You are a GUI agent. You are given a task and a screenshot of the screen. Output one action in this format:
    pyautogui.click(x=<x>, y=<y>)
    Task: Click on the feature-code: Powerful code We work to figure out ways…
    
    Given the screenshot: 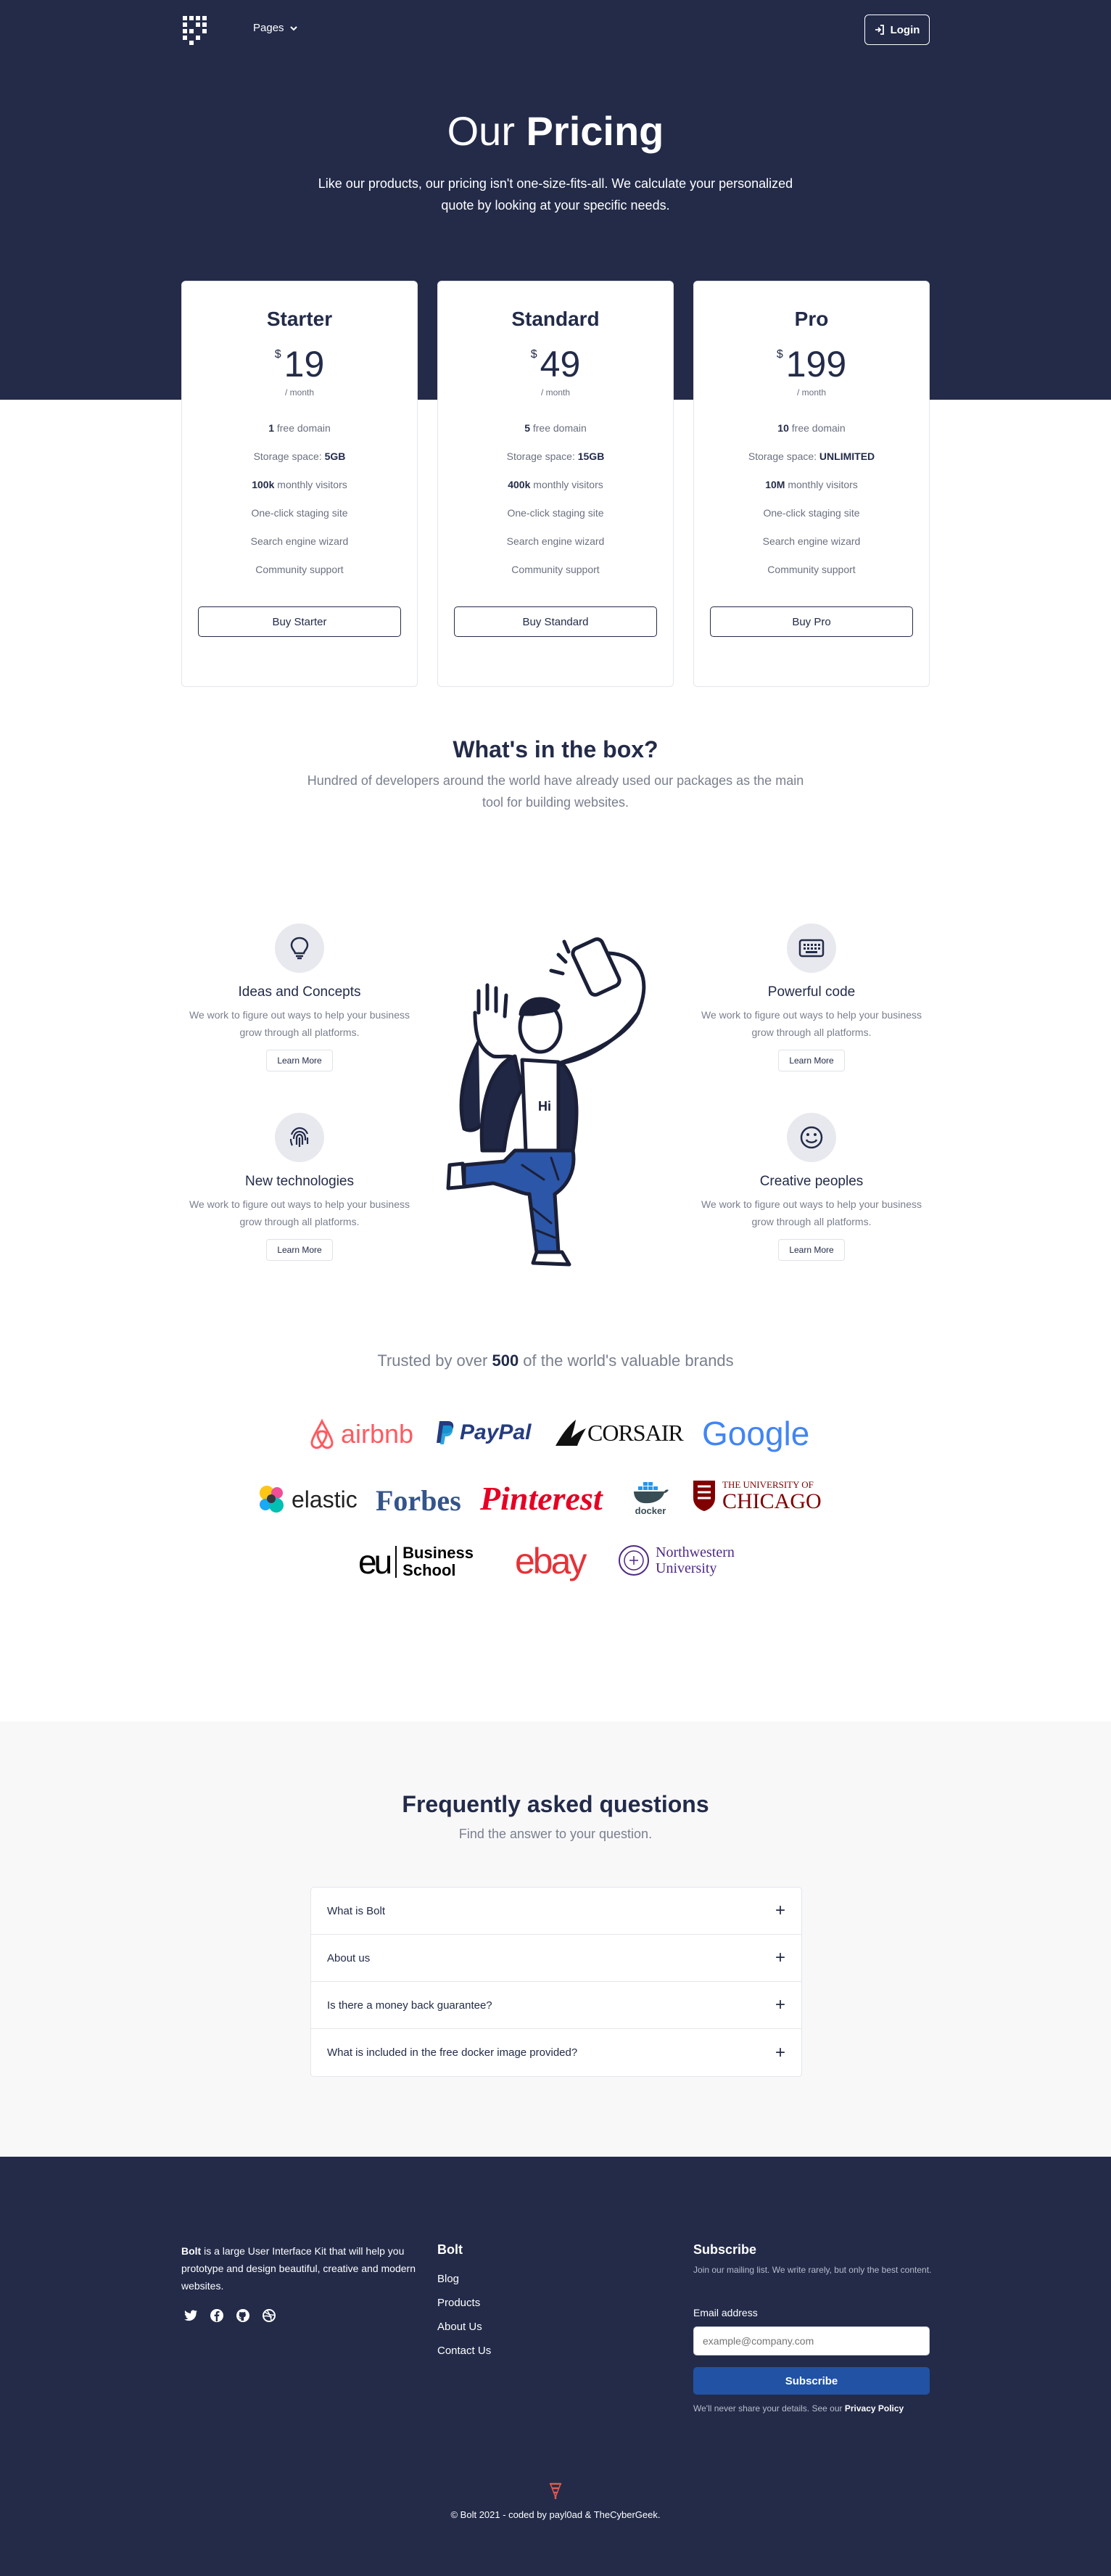 What is the action you would take?
    pyautogui.click(x=812, y=997)
    